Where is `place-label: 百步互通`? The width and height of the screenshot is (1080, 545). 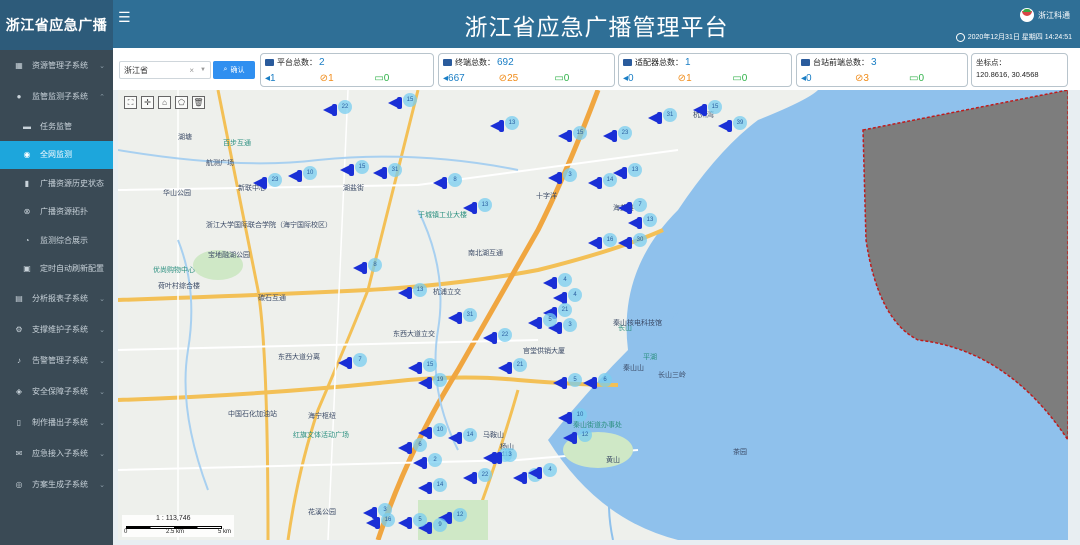 place-label: 百步互通 is located at coordinates (237, 143).